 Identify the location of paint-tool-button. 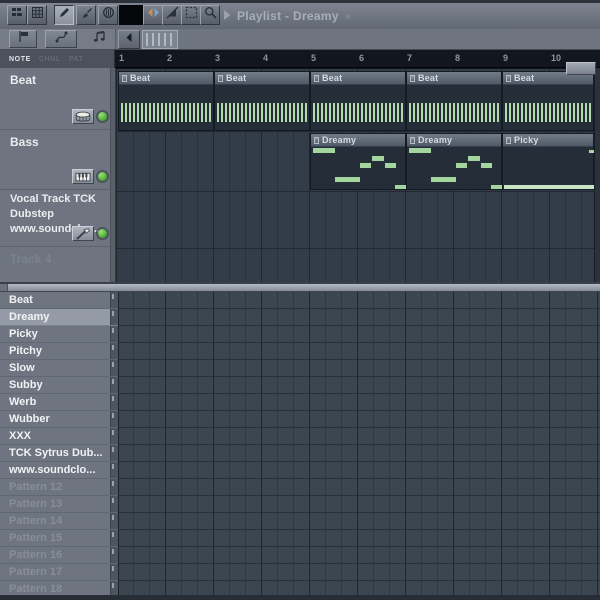
(86, 15).